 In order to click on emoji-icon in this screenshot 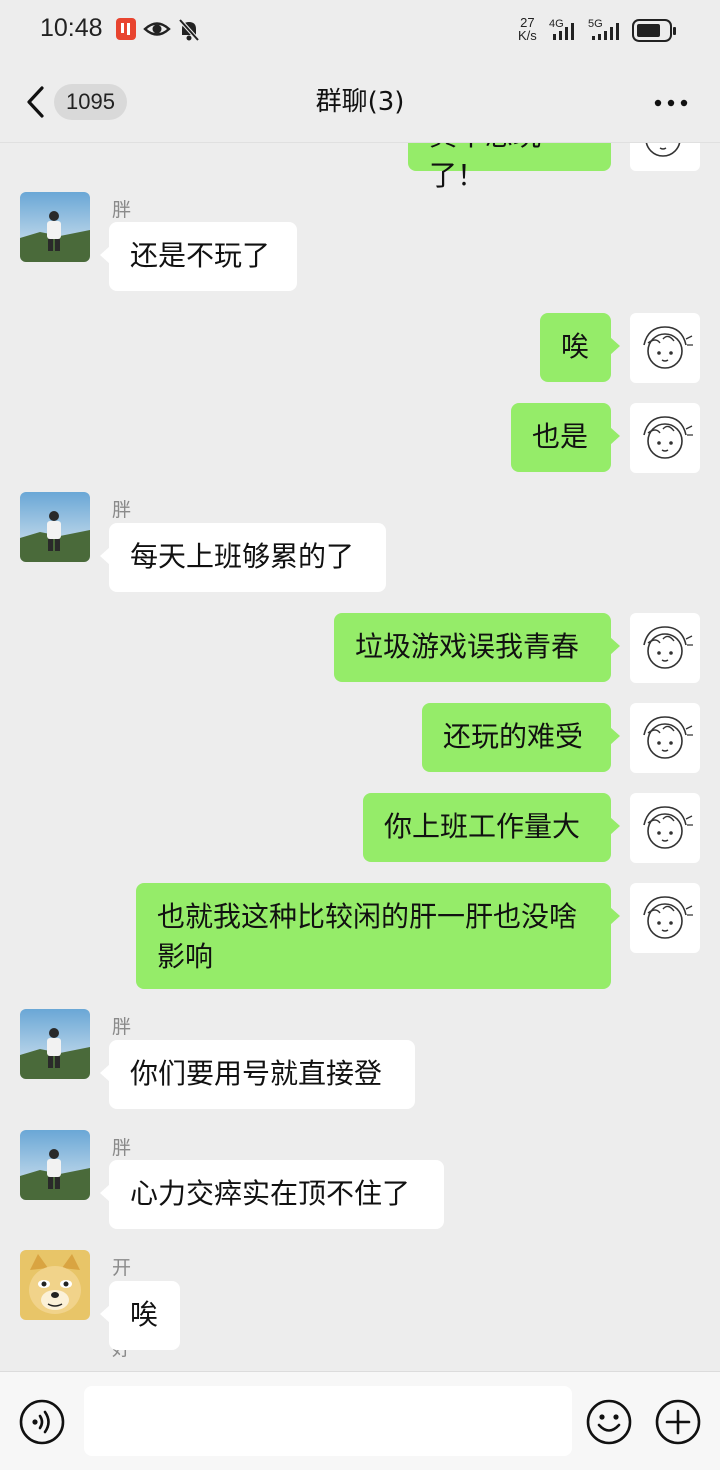, I will do `click(609, 1422)`.